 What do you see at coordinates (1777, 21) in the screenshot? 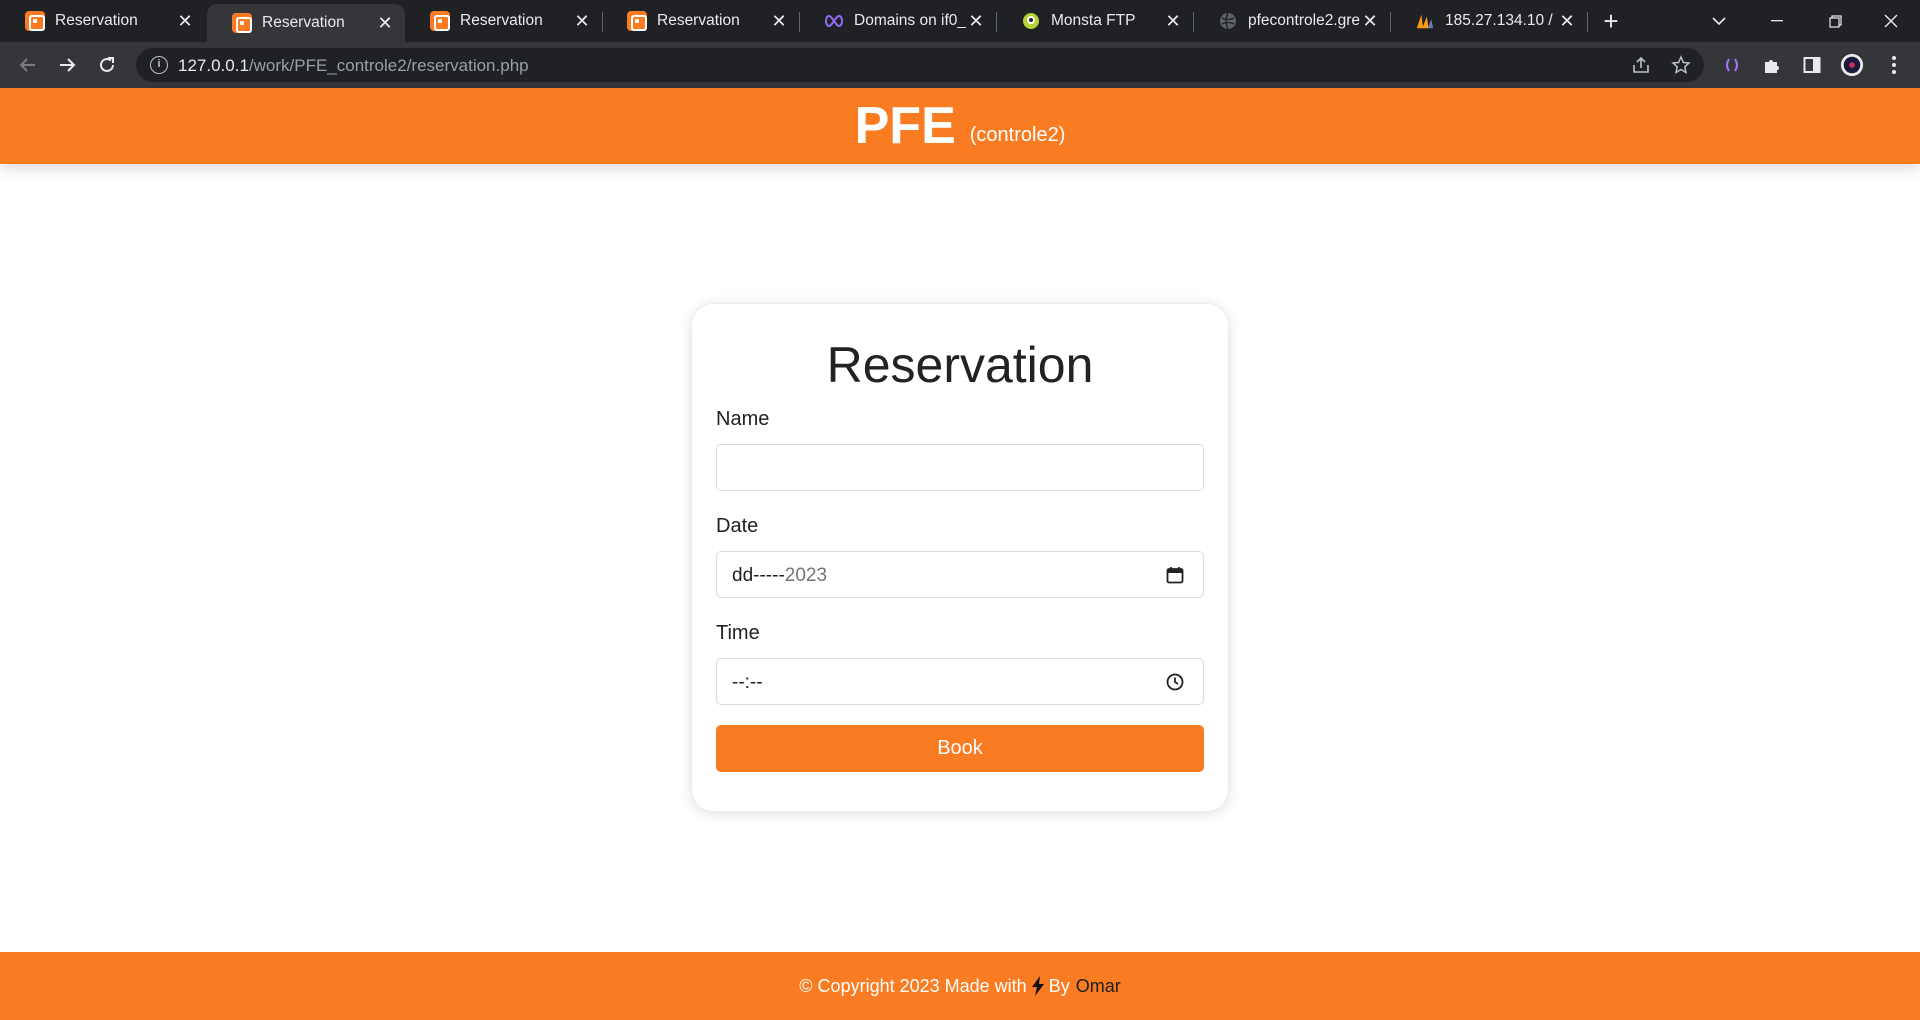
I see `minimize-button` at bounding box center [1777, 21].